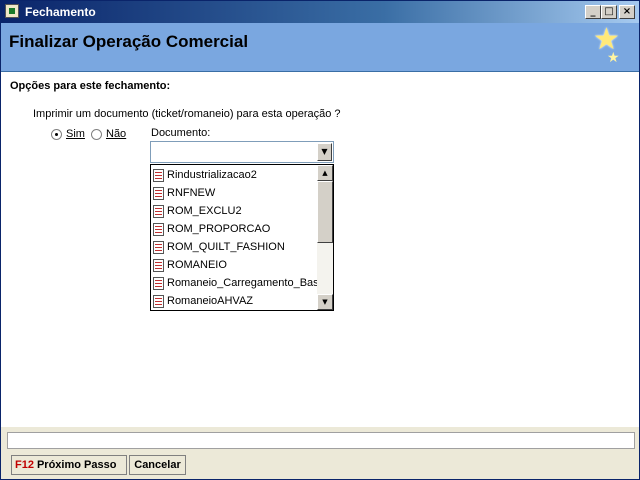 Image resolution: width=640 pixels, height=480 pixels. Describe the element at coordinates (325, 212) in the screenshot. I see `scroll-thumb` at that location.